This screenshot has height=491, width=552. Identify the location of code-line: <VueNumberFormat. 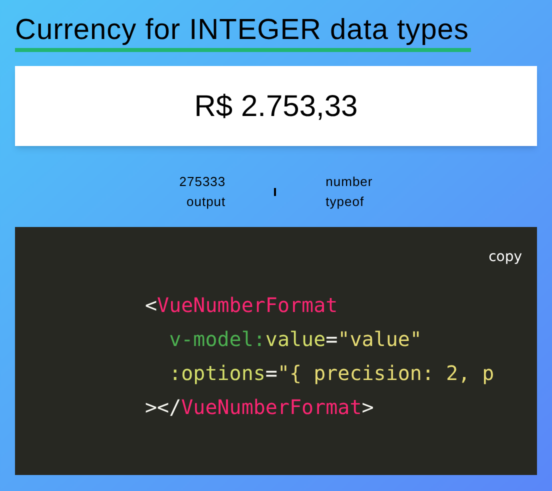
(241, 305).